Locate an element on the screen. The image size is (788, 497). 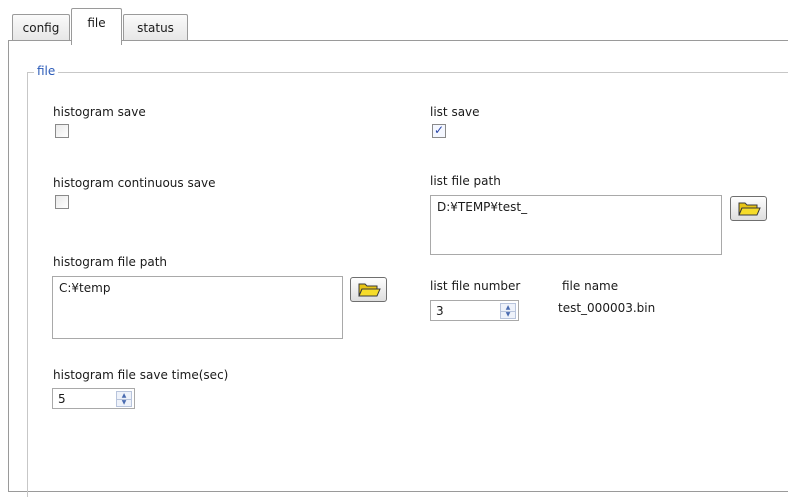
tab-config: config is located at coordinates (41, 27).